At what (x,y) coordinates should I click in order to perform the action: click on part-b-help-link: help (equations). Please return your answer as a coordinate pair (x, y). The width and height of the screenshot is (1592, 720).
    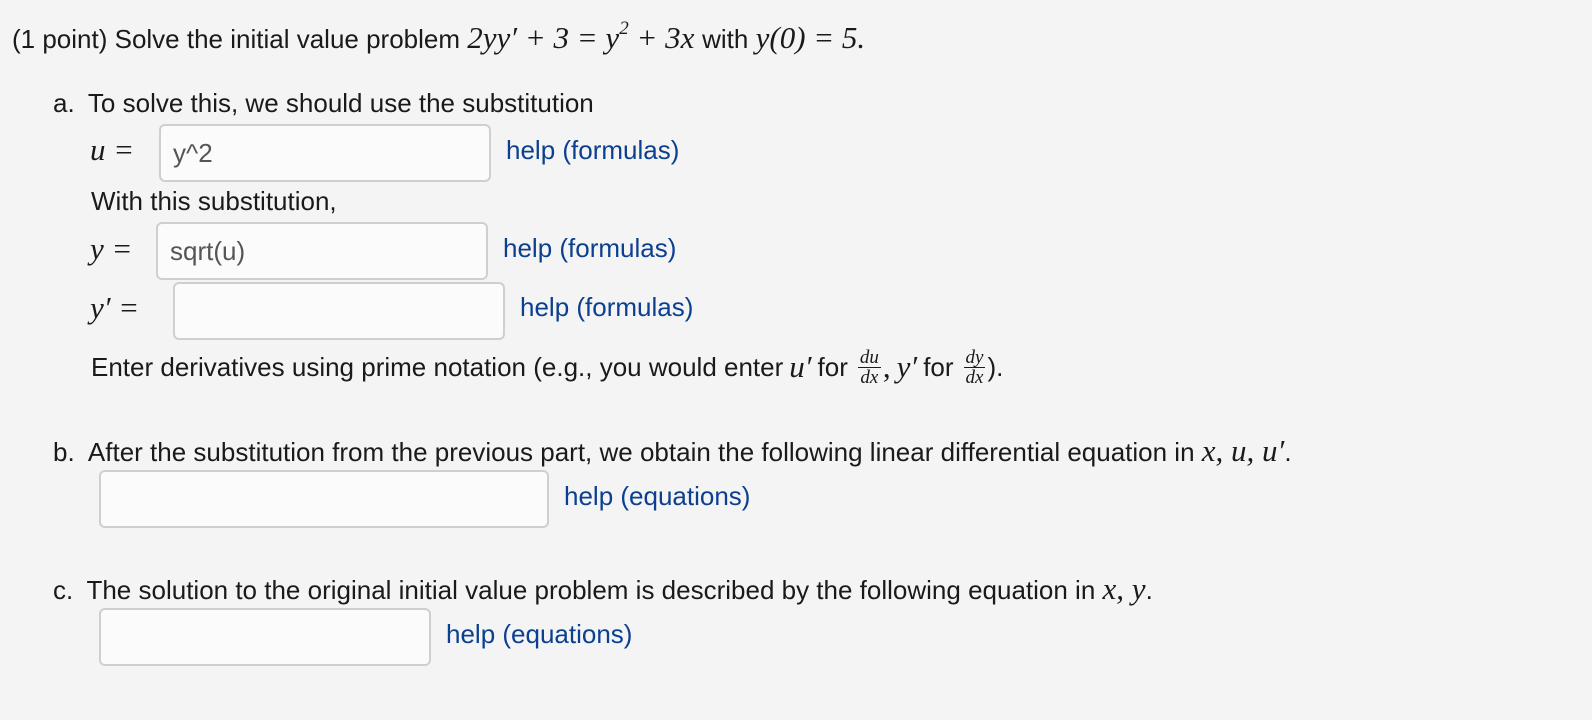
    Looking at the image, I should click on (657, 496).